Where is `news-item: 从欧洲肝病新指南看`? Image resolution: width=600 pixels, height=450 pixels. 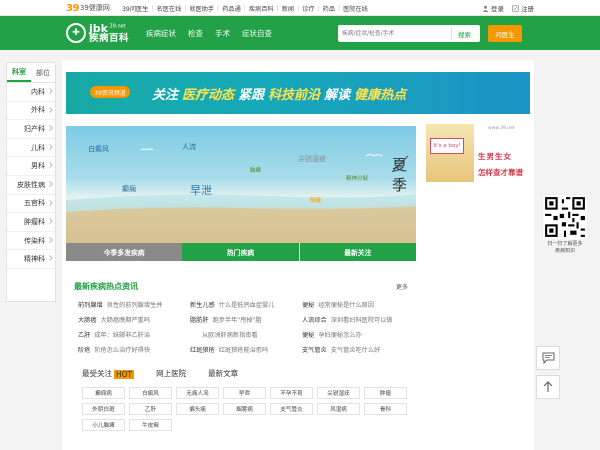
news-item: 从欧洲肝病新指南看 is located at coordinates (228, 334).